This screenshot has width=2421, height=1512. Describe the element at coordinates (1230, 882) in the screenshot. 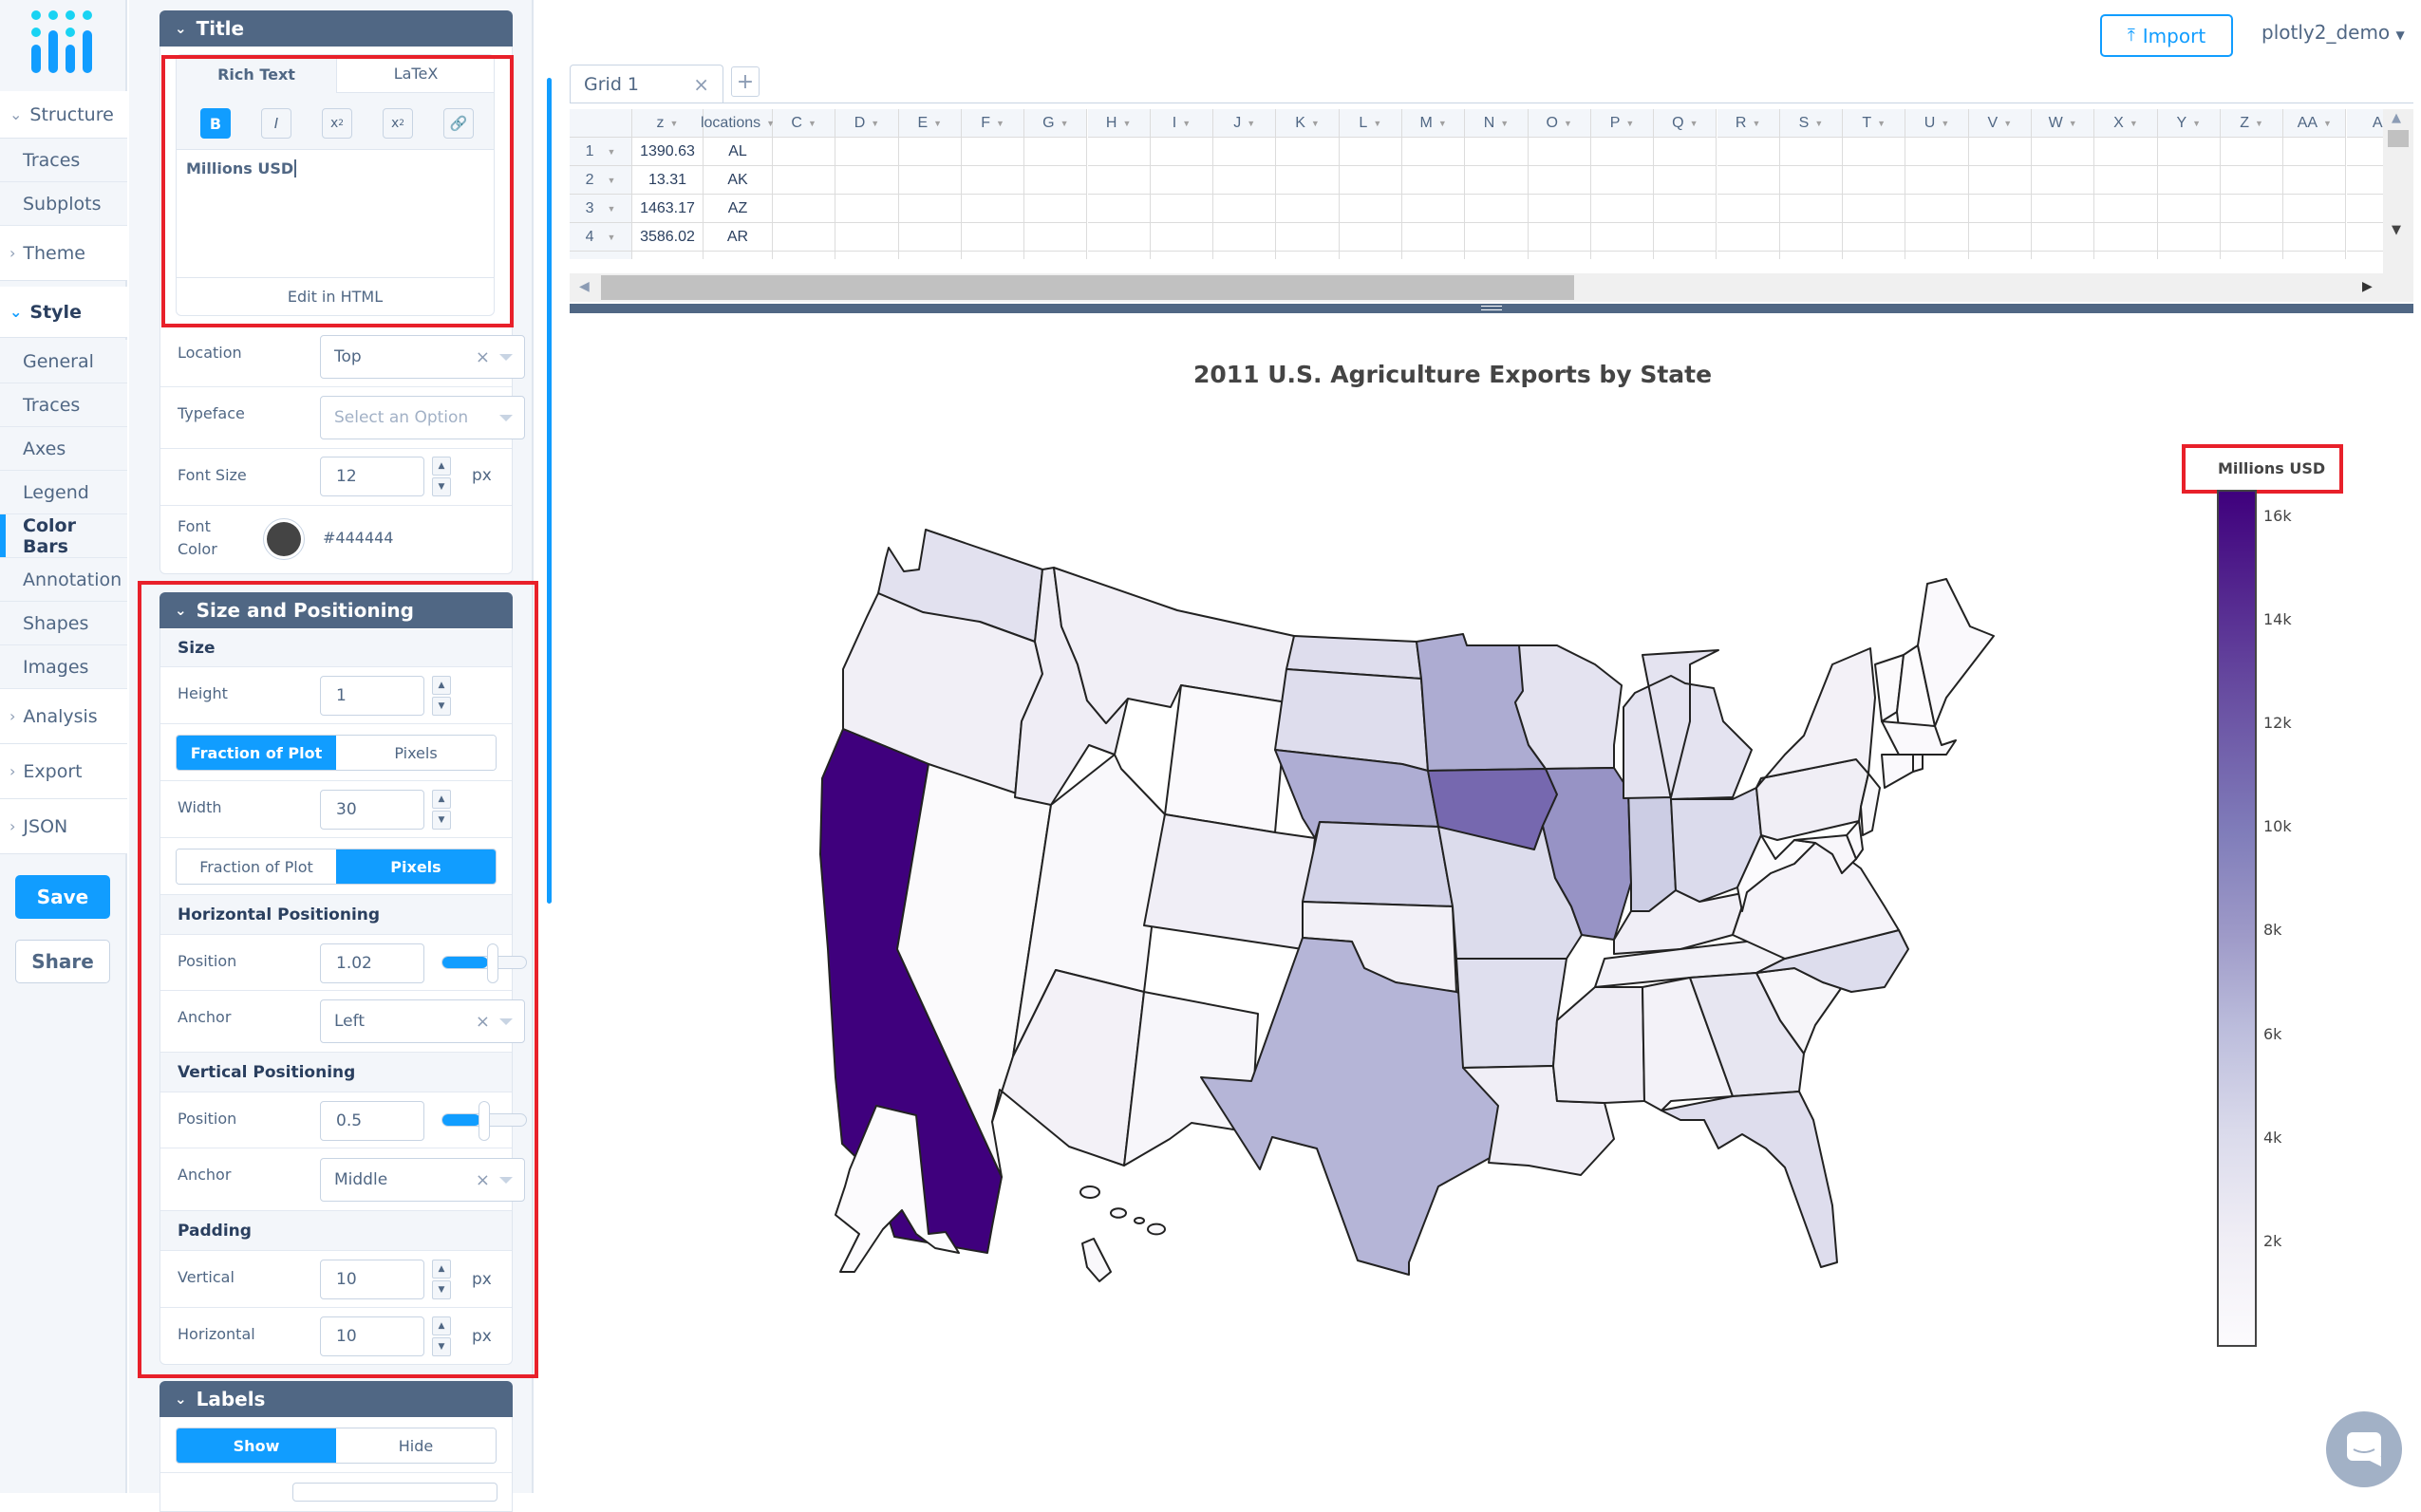

I see `state-co` at that location.